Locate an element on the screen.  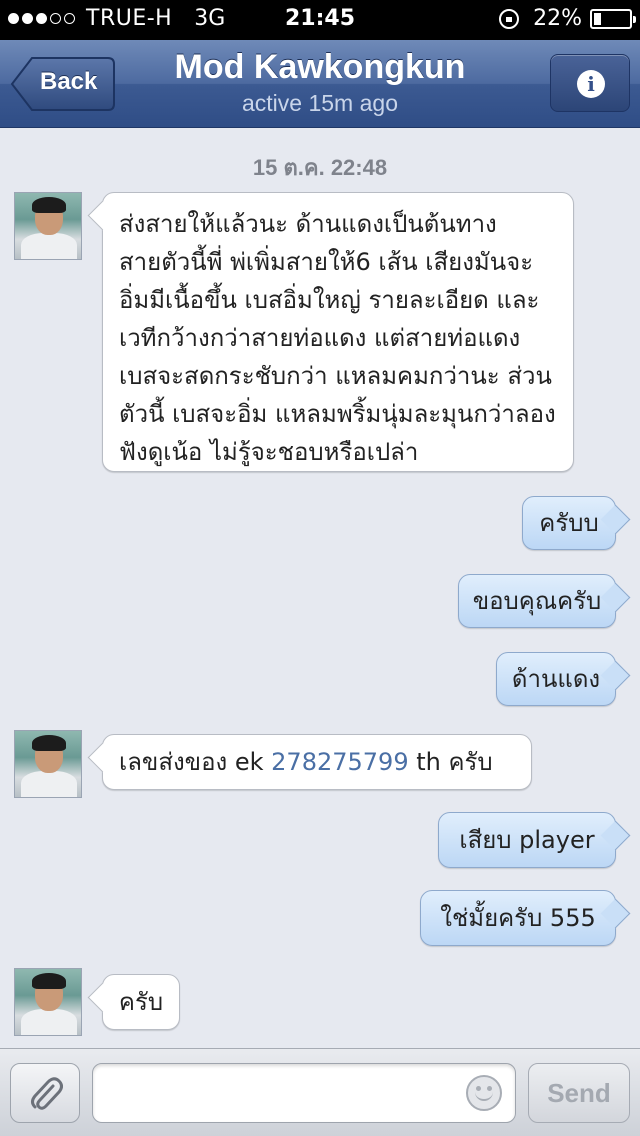
message-input is located at coordinates (304, 1093).